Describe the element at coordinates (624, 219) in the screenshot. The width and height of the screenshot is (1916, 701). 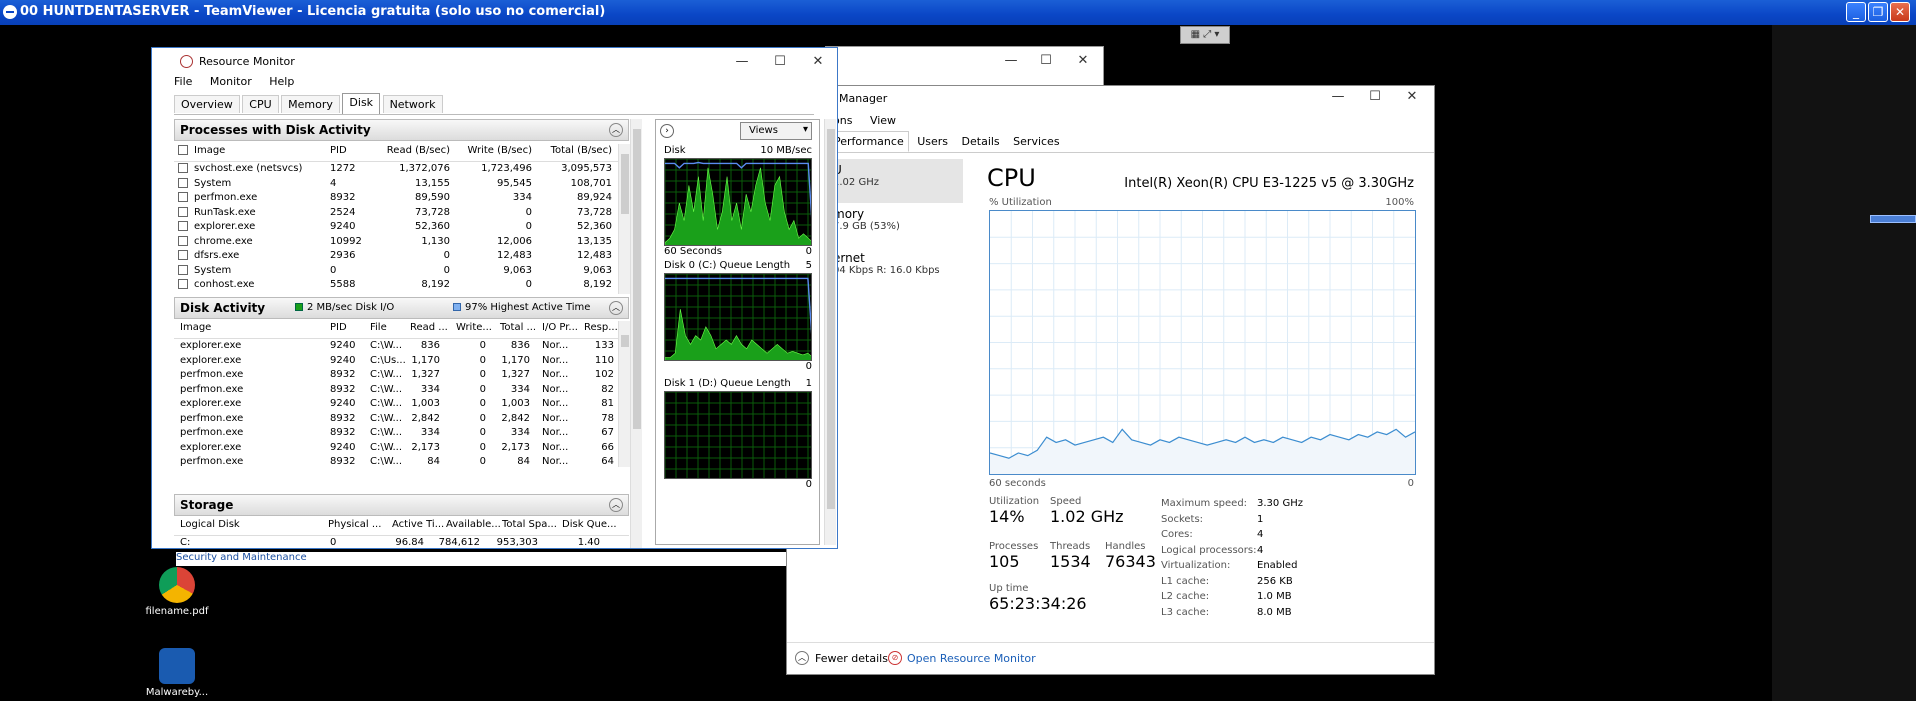
I see `processes-scrollbar` at that location.